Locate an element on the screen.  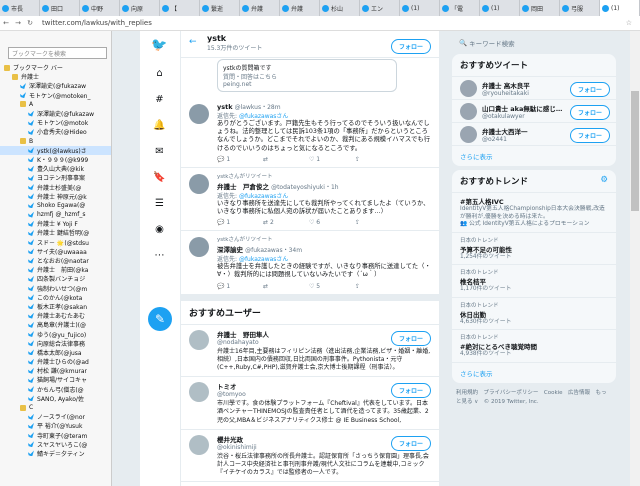
trend-item: 日本のトレンド 椎名桔平 1,170件のツイート is located at coordinates (534, 281).